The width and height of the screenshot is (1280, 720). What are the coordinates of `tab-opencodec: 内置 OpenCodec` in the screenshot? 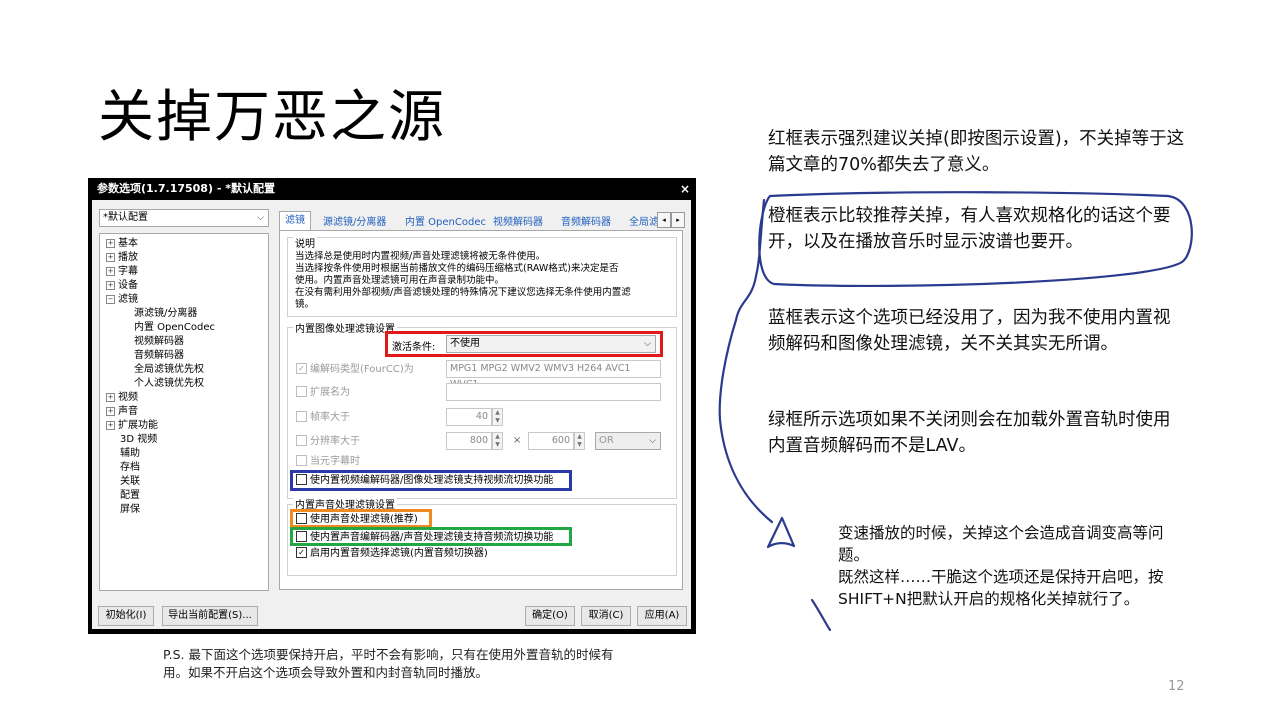 It's located at (445, 220).